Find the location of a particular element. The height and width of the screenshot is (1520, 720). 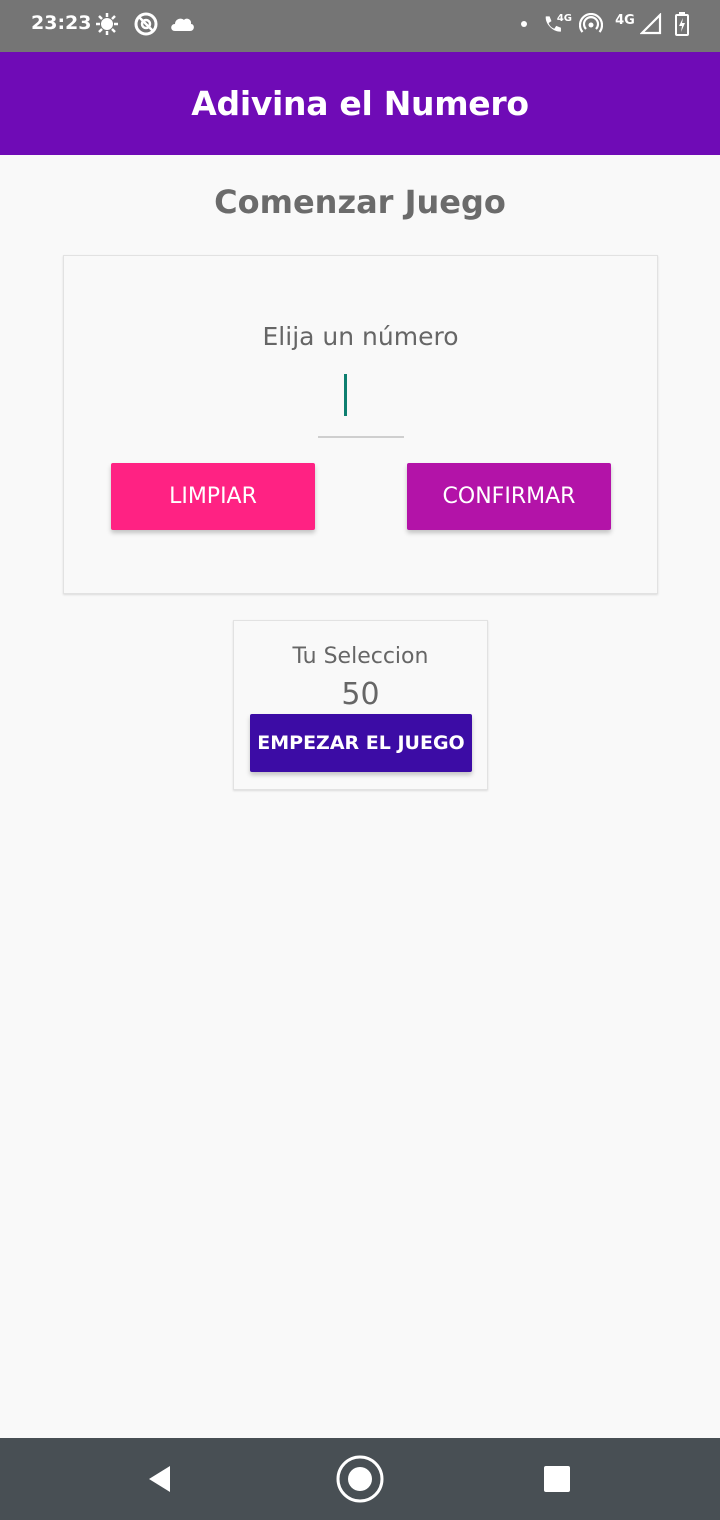

app-bar: Adivina el Numero is located at coordinates (360, 103).